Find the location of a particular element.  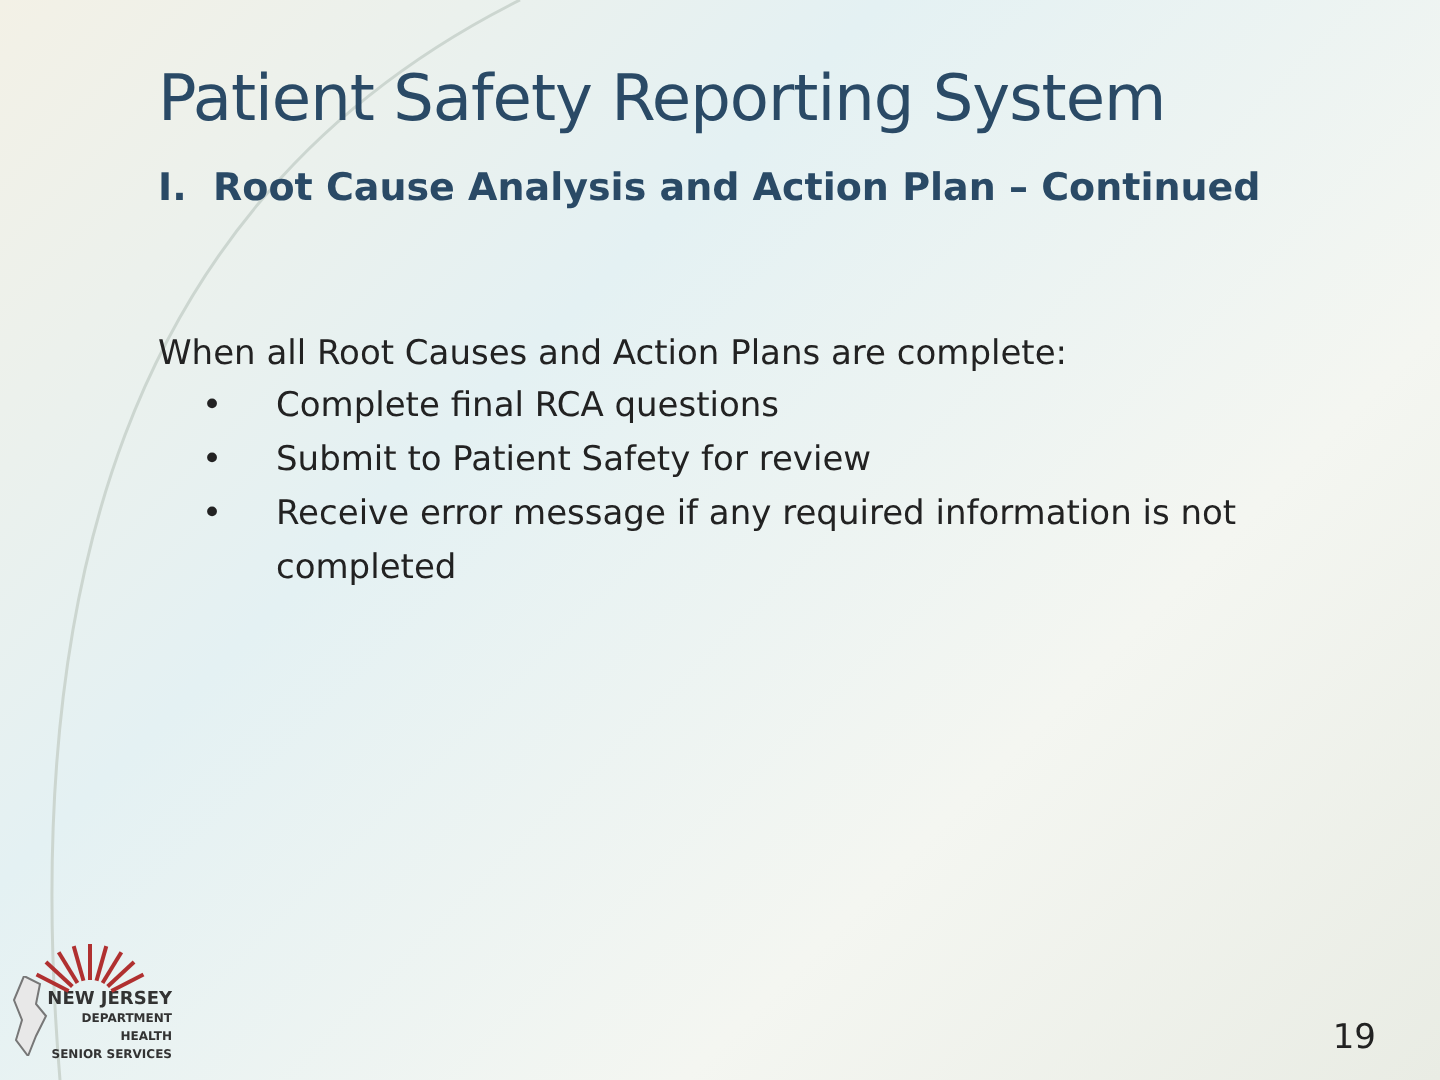

bullet-text: Receive error message if any required information is not completed is located at coordinates (757, 542).